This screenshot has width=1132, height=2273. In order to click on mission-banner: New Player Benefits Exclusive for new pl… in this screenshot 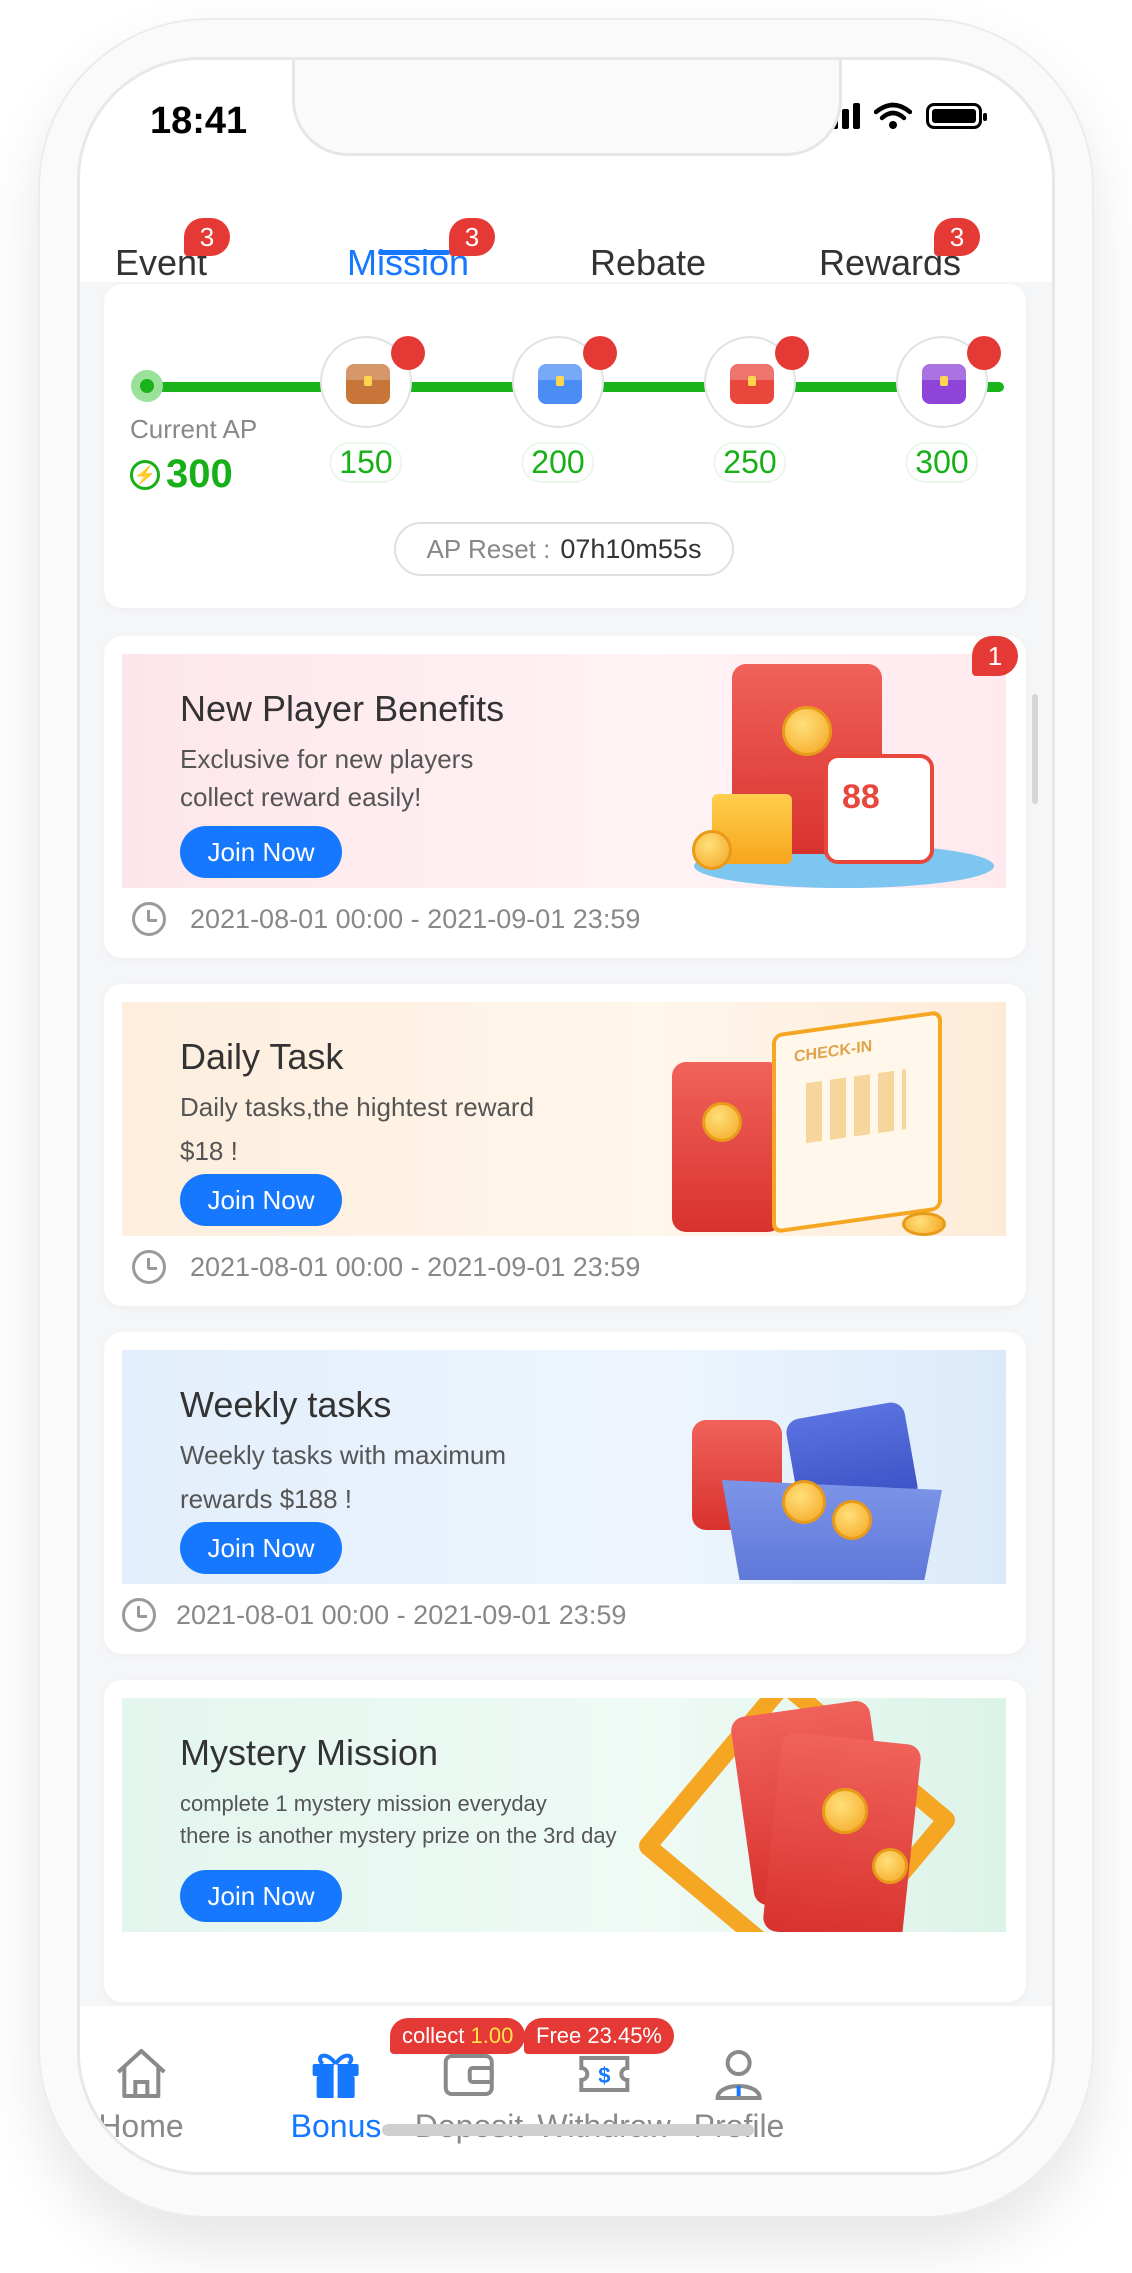, I will do `click(564, 771)`.